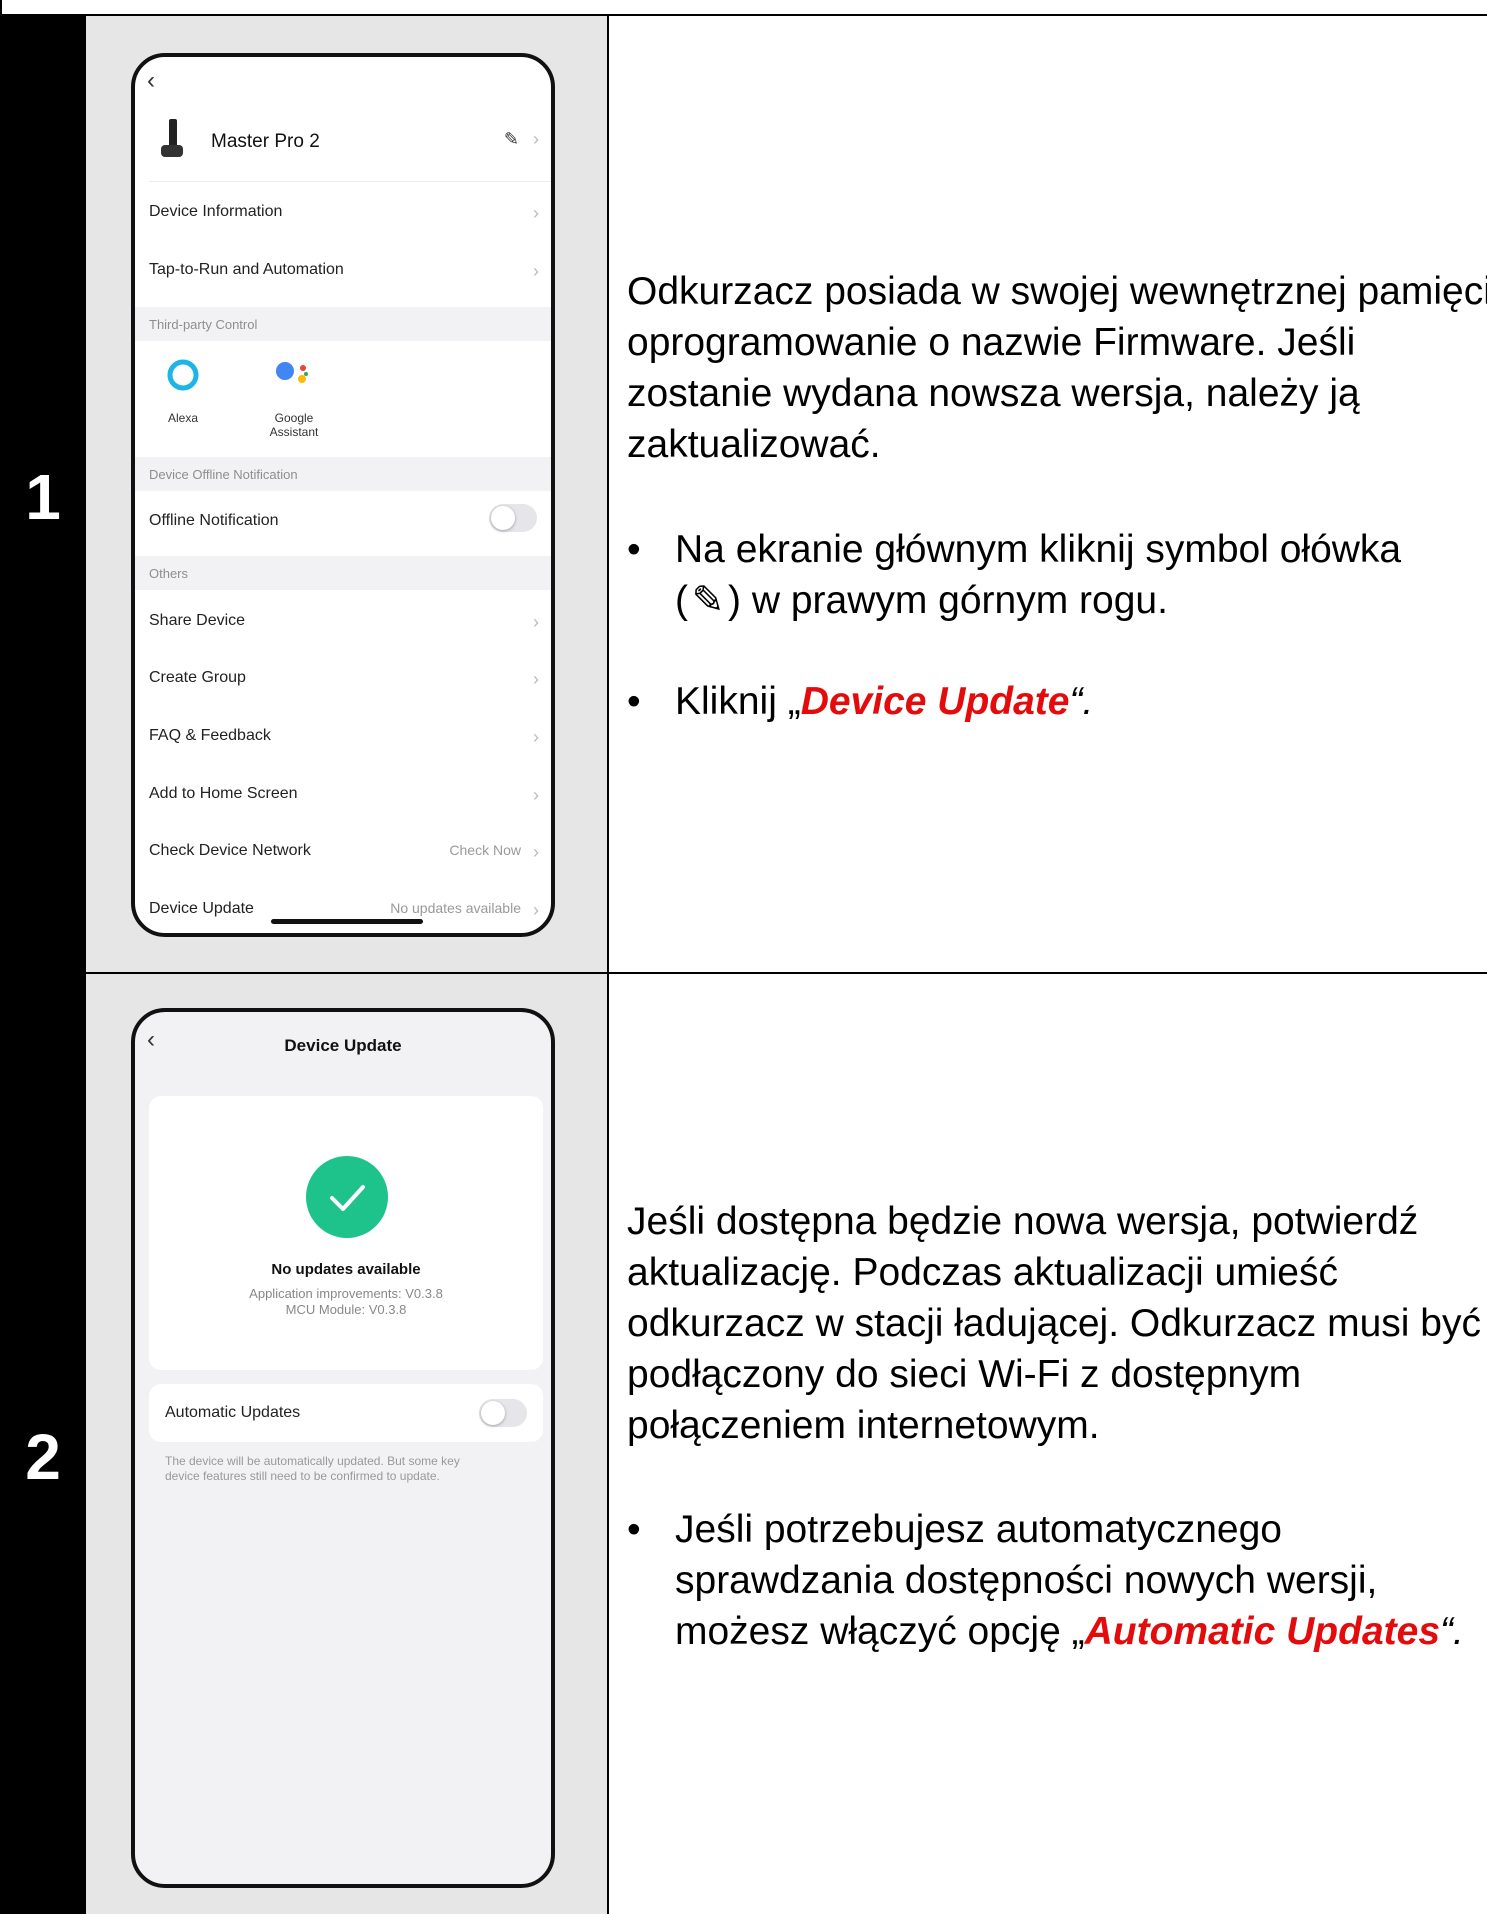 The width and height of the screenshot is (1487, 1914). What do you see at coordinates (346, 1309) in the screenshot?
I see `mcu-version: MCU Module: V0.3.8` at bounding box center [346, 1309].